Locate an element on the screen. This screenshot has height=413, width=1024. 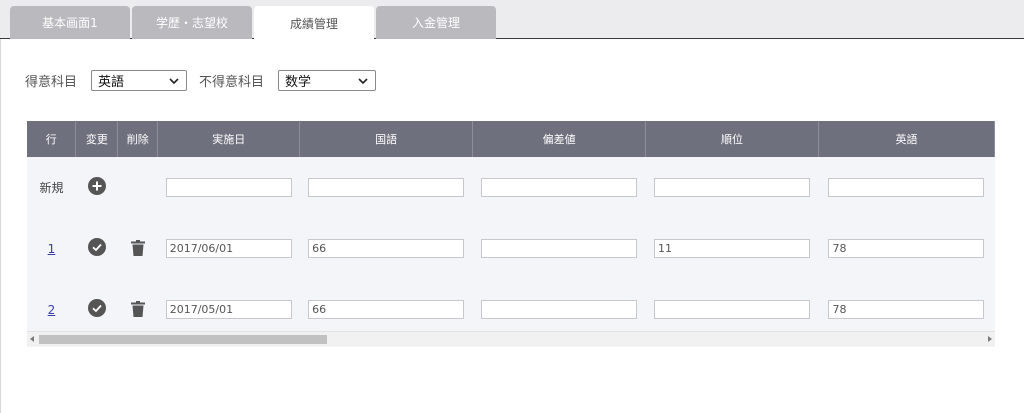
strong-subject-value: 英語 is located at coordinates (111, 82).